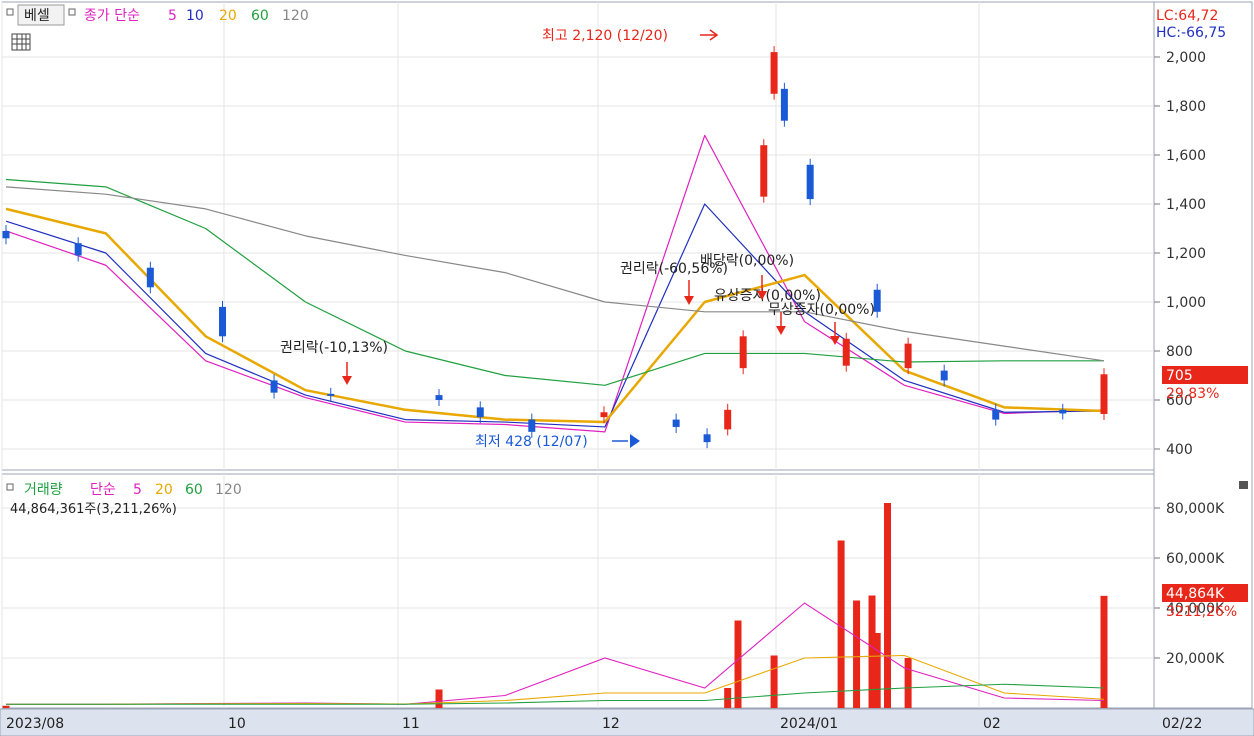 This screenshot has height=736, width=1254. I want to click on event-dividend: 배당락(0,00%), so click(747, 261).